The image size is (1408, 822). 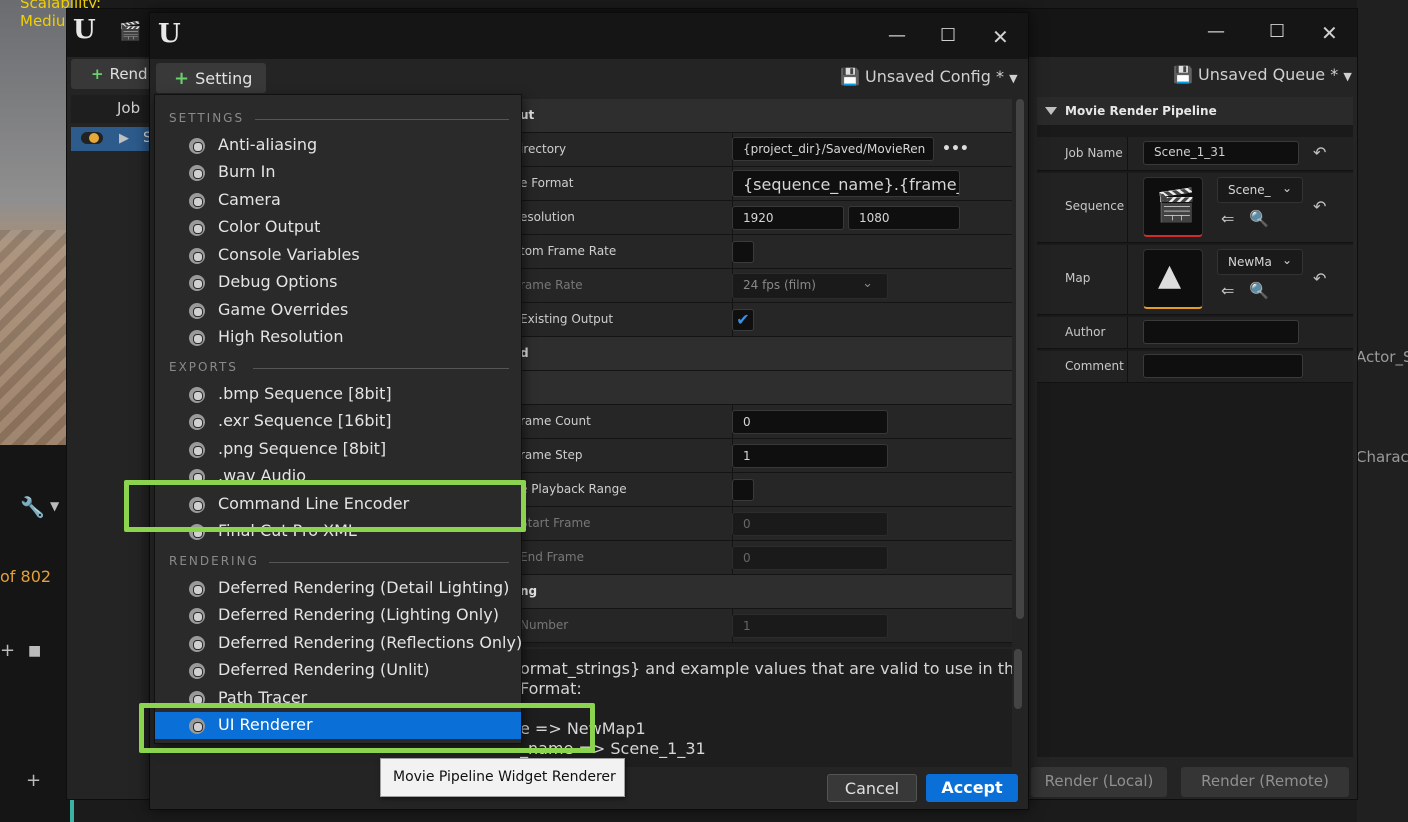 What do you see at coordinates (955, 149) in the screenshot?
I see `more-icon: •••` at bounding box center [955, 149].